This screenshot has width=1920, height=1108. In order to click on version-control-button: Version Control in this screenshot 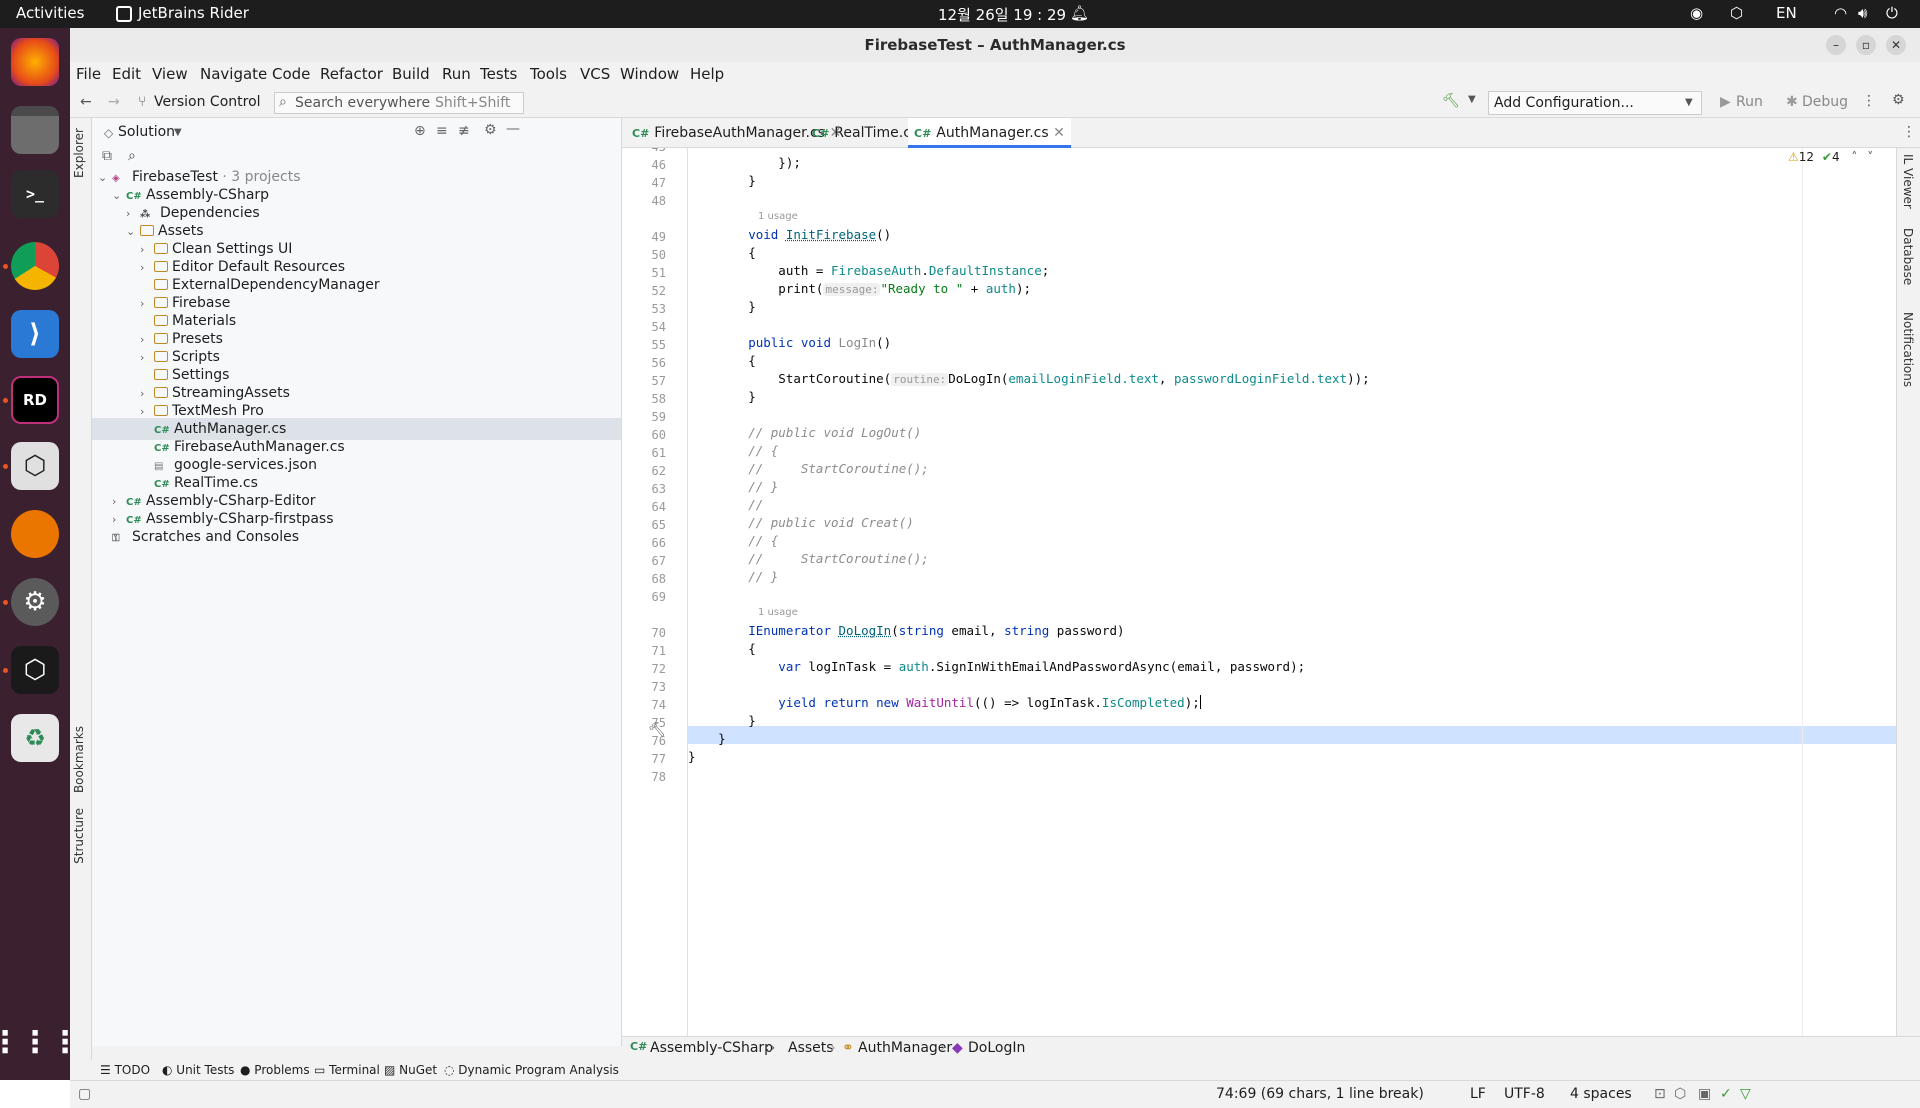, I will do `click(207, 102)`.